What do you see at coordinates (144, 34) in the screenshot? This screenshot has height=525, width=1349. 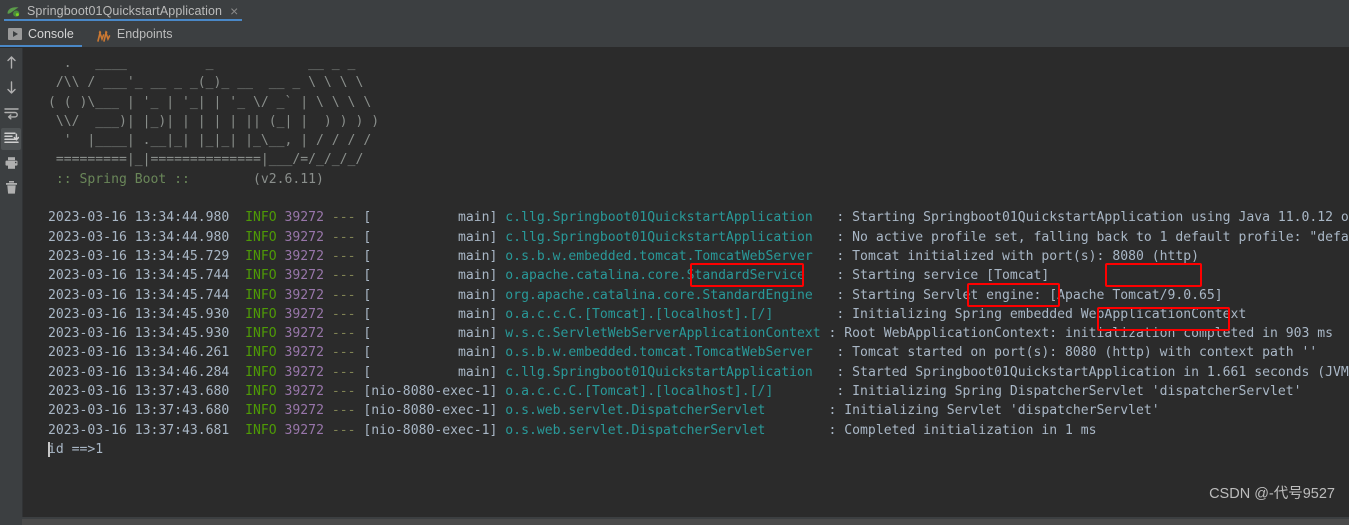 I see `tab-endpoints-label: Endpoints` at bounding box center [144, 34].